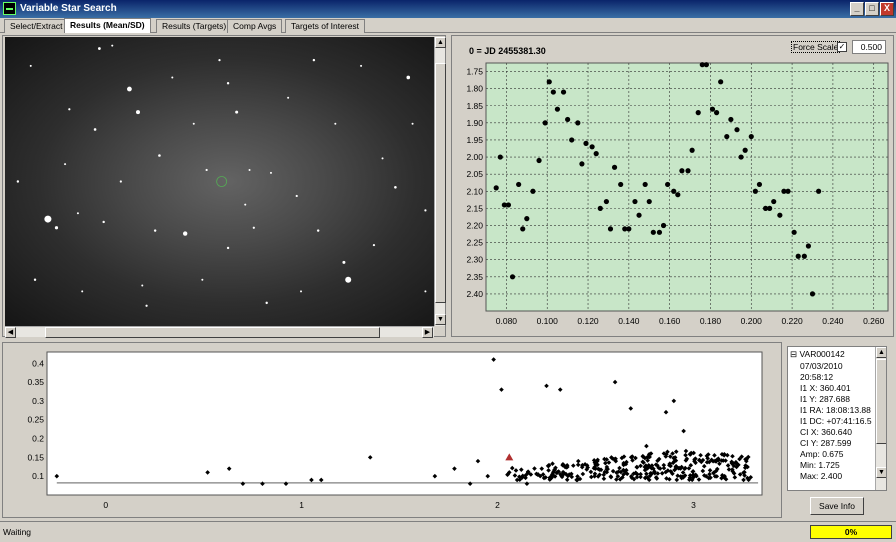 The width and height of the screenshot is (896, 542). I want to click on tree-scroll-down-icon: ▼, so click(881, 472).